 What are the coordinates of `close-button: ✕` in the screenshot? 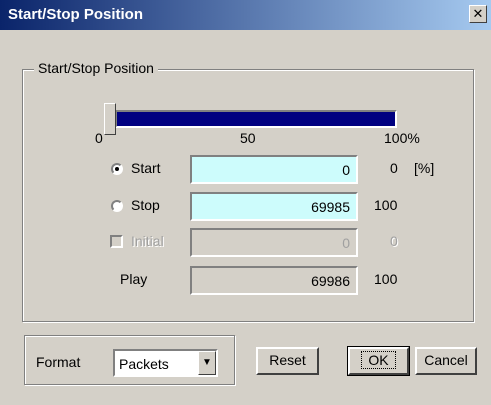 It's located at (478, 14).